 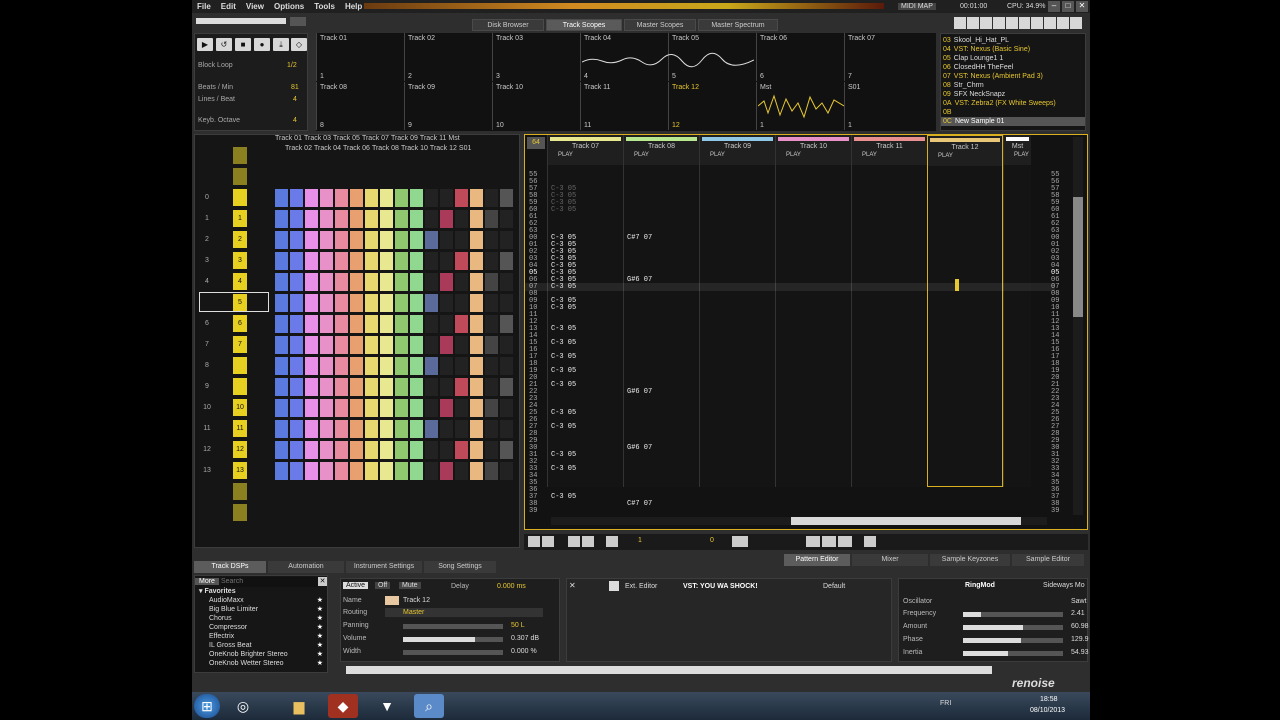 I want to click on scope-track-03: Track 03 3, so click(x=536, y=57).